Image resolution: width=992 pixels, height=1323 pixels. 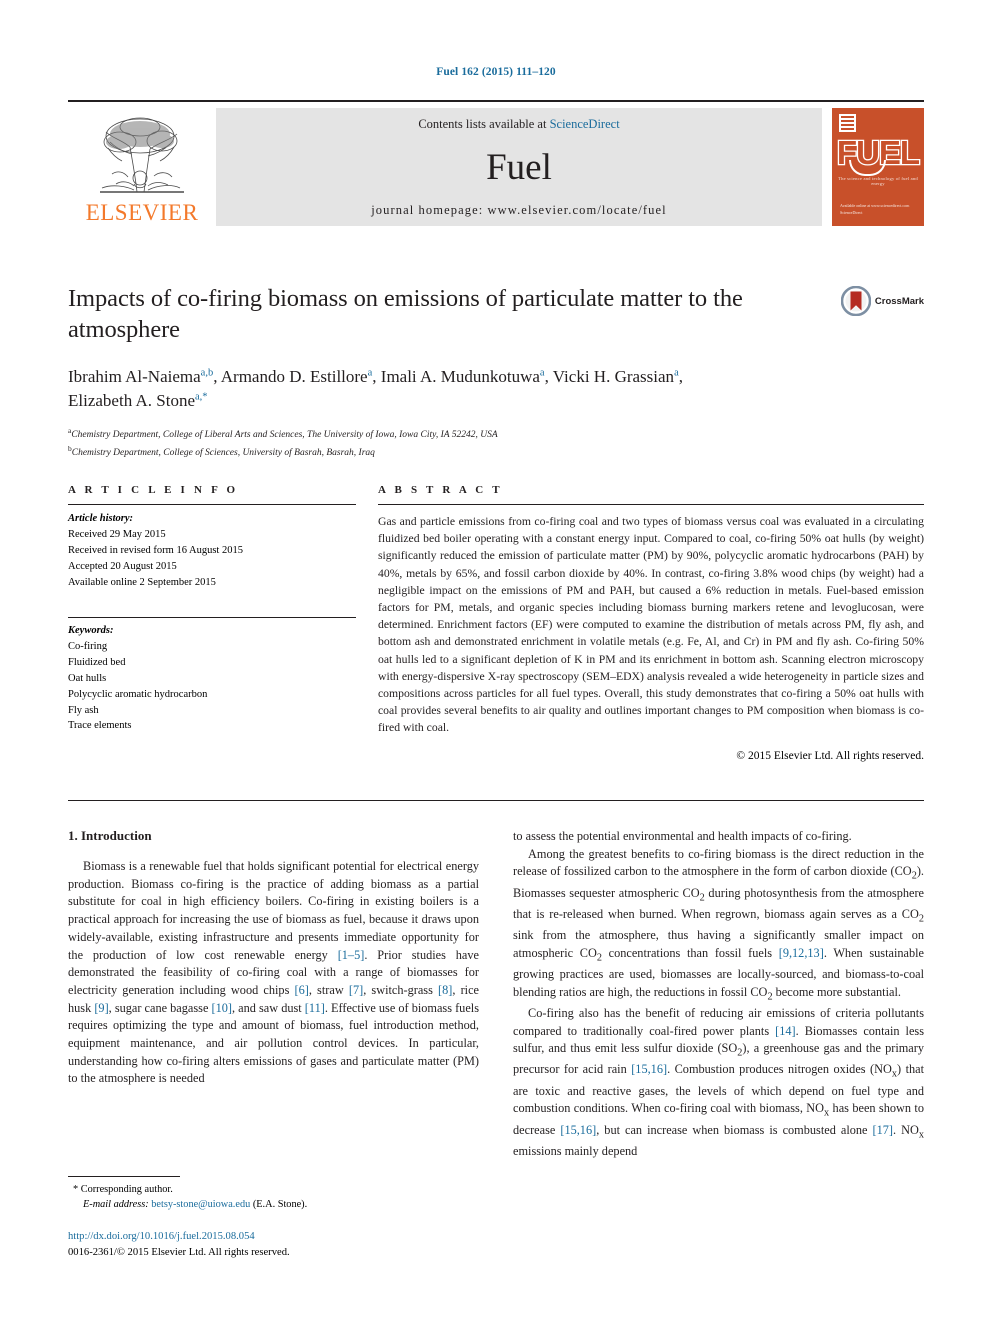 What do you see at coordinates (785, 1031) in the screenshot?
I see `citation-link: [14]` at bounding box center [785, 1031].